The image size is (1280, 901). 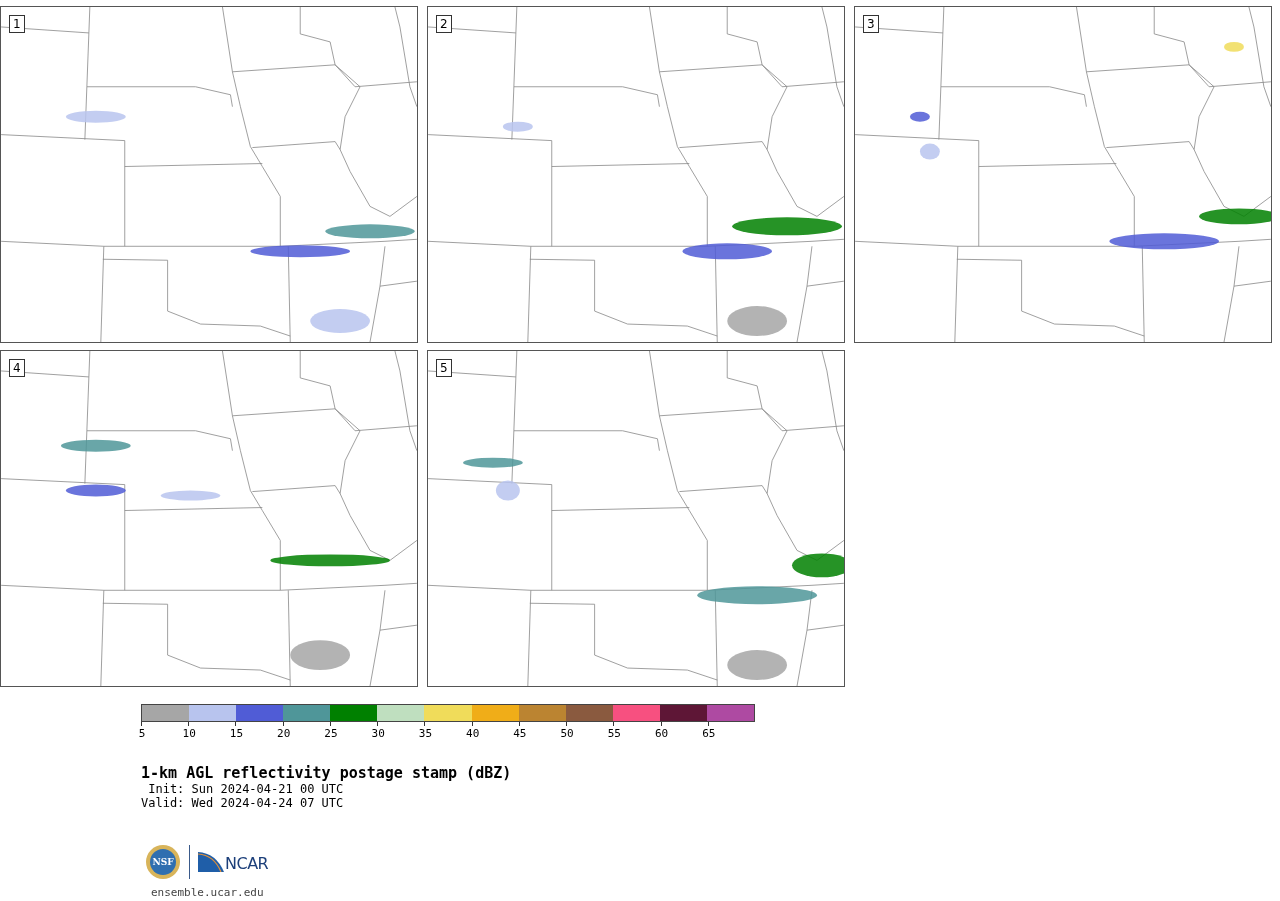 What do you see at coordinates (163, 862) in the screenshot?
I see `nsf-logo: NSF` at bounding box center [163, 862].